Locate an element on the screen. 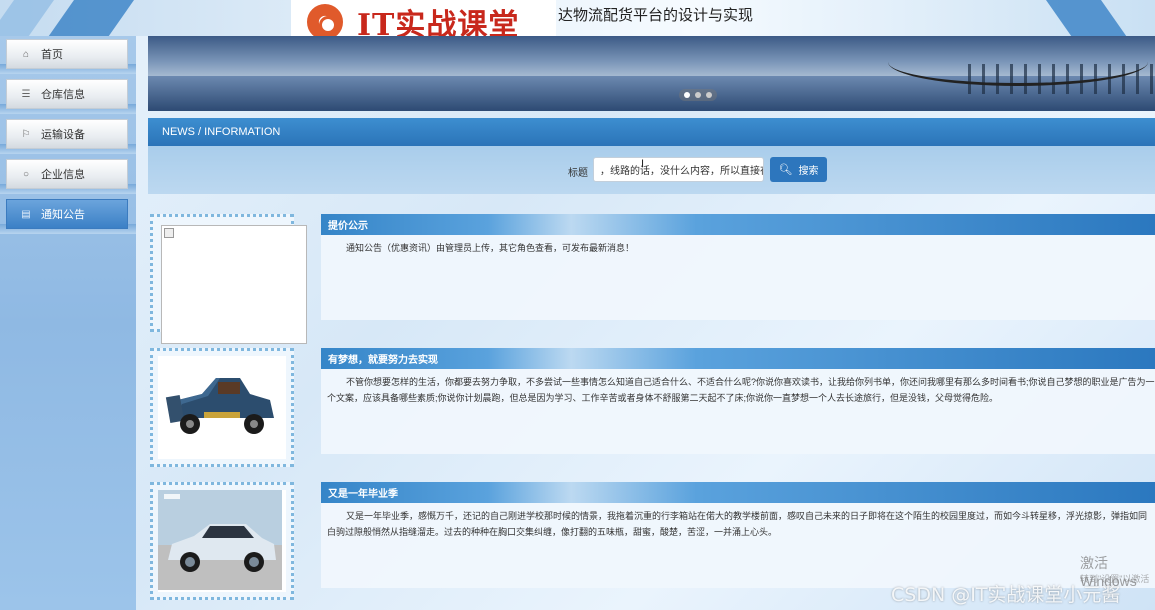 The height and width of the screenshot is (610, 1155). search-label: 标题 is located at coordinates (578, 173).